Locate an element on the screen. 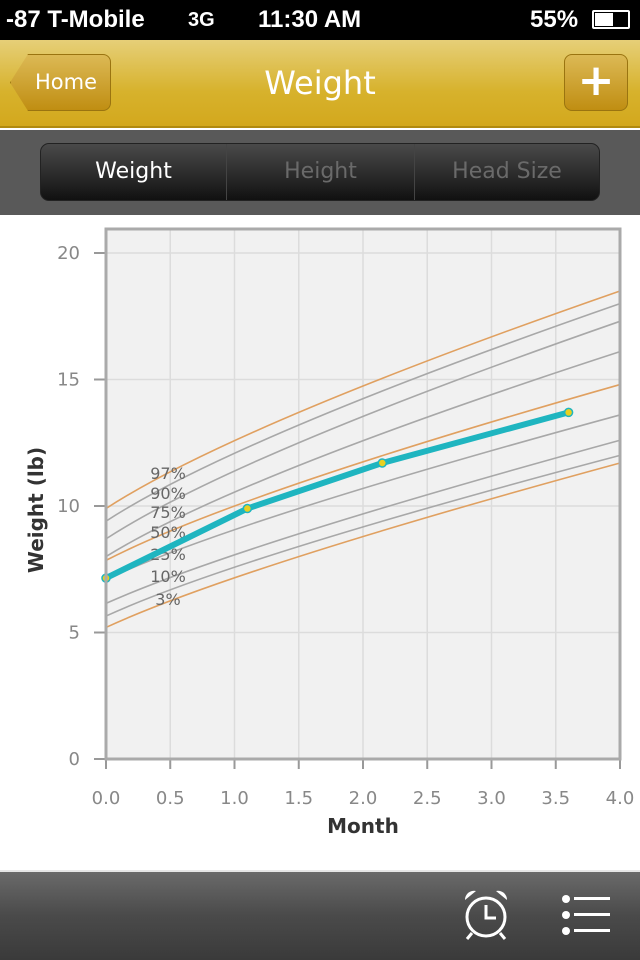  percentile-label: 3% is located at coordinates (167, 599).